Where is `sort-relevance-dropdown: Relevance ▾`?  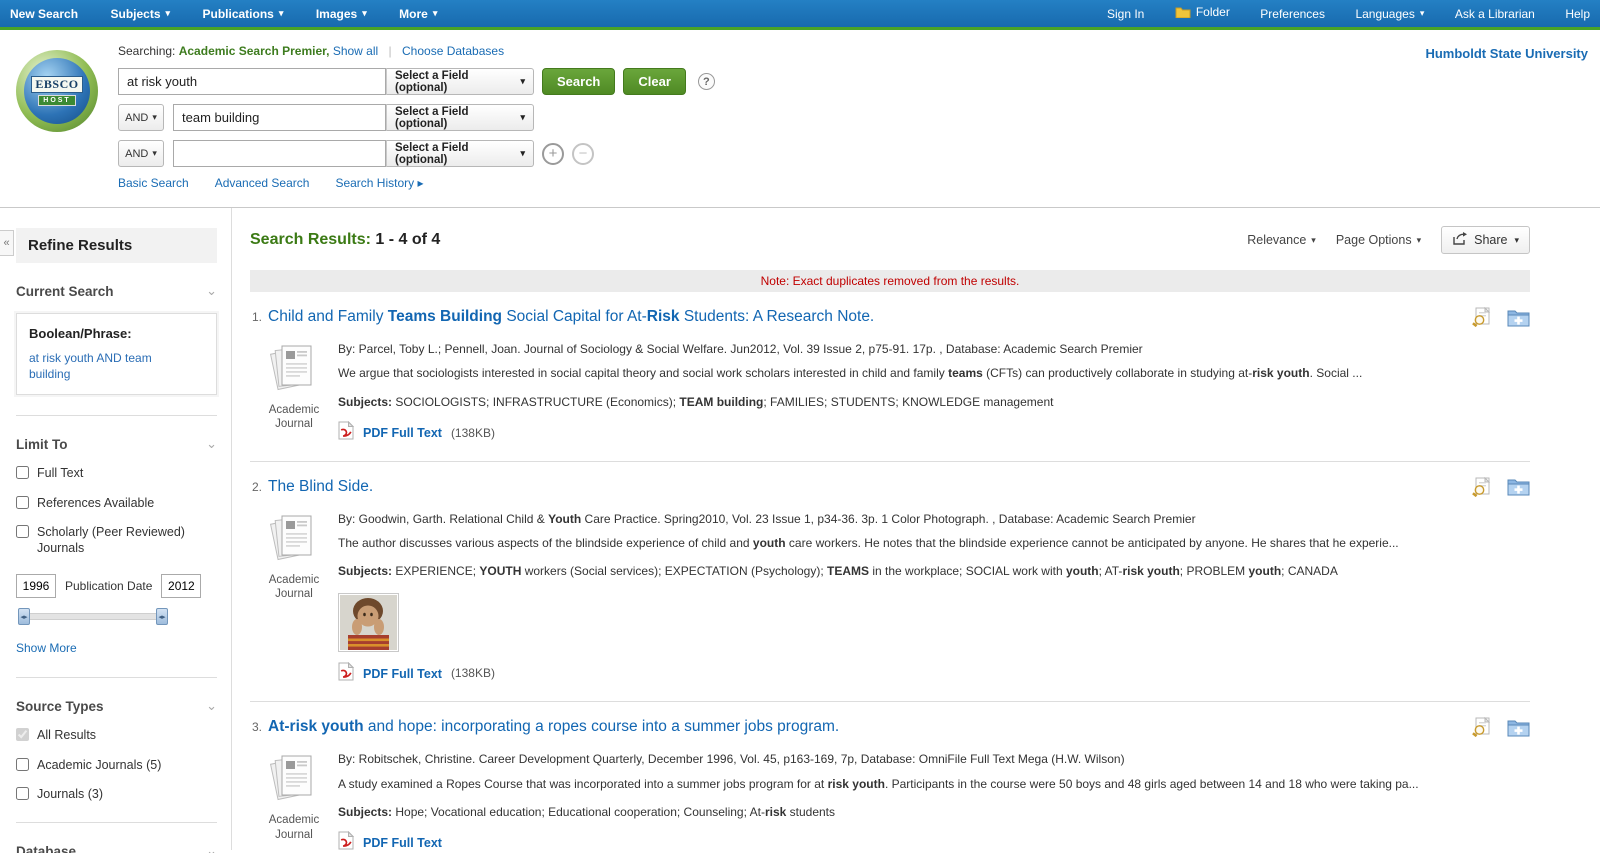 sort-relevance-dropdown: Relevance ▾ is located at coordinates (1281, 240).